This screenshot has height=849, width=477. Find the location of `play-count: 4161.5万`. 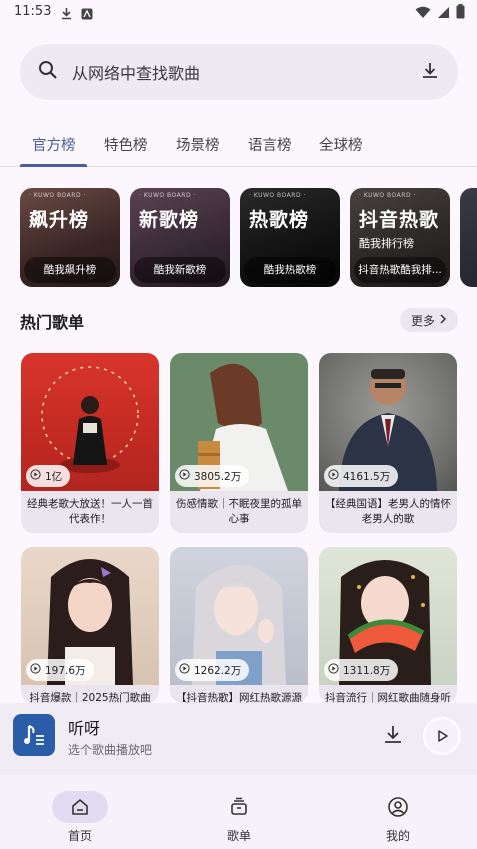

play-count: 4161.5万 is located at coordinates (361, 476).